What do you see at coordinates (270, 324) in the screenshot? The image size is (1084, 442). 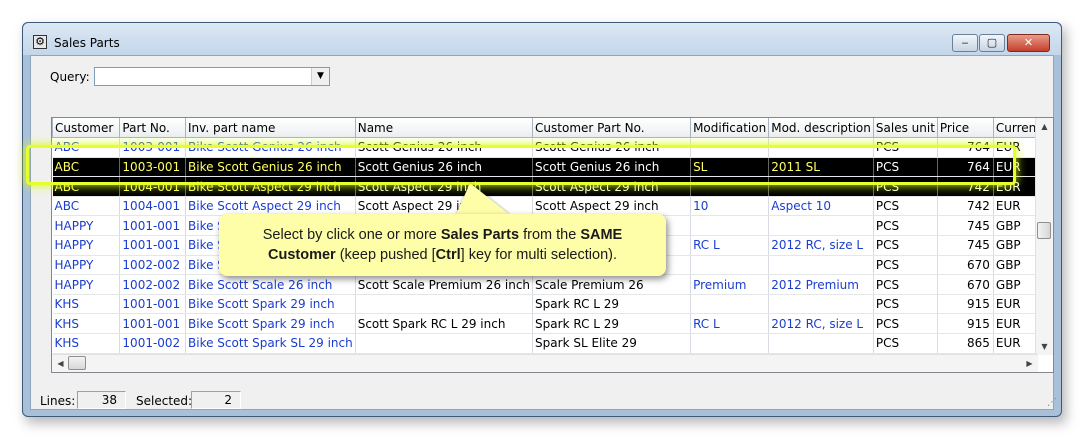 I see `cell-inv-part-name: Bike Scott Spark 29 inch` at bounding box center [270, 324].